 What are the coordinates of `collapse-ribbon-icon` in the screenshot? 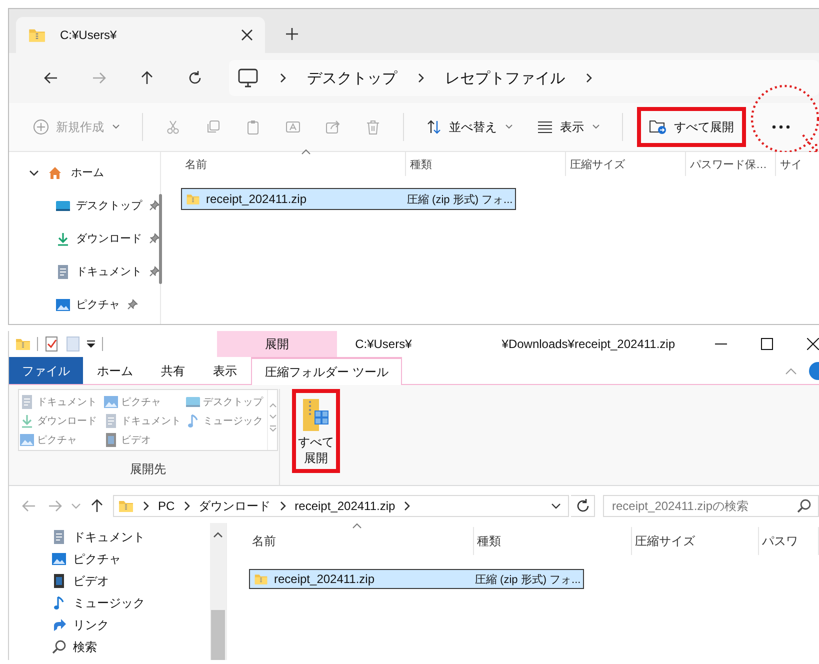 It's located at (791, 370).